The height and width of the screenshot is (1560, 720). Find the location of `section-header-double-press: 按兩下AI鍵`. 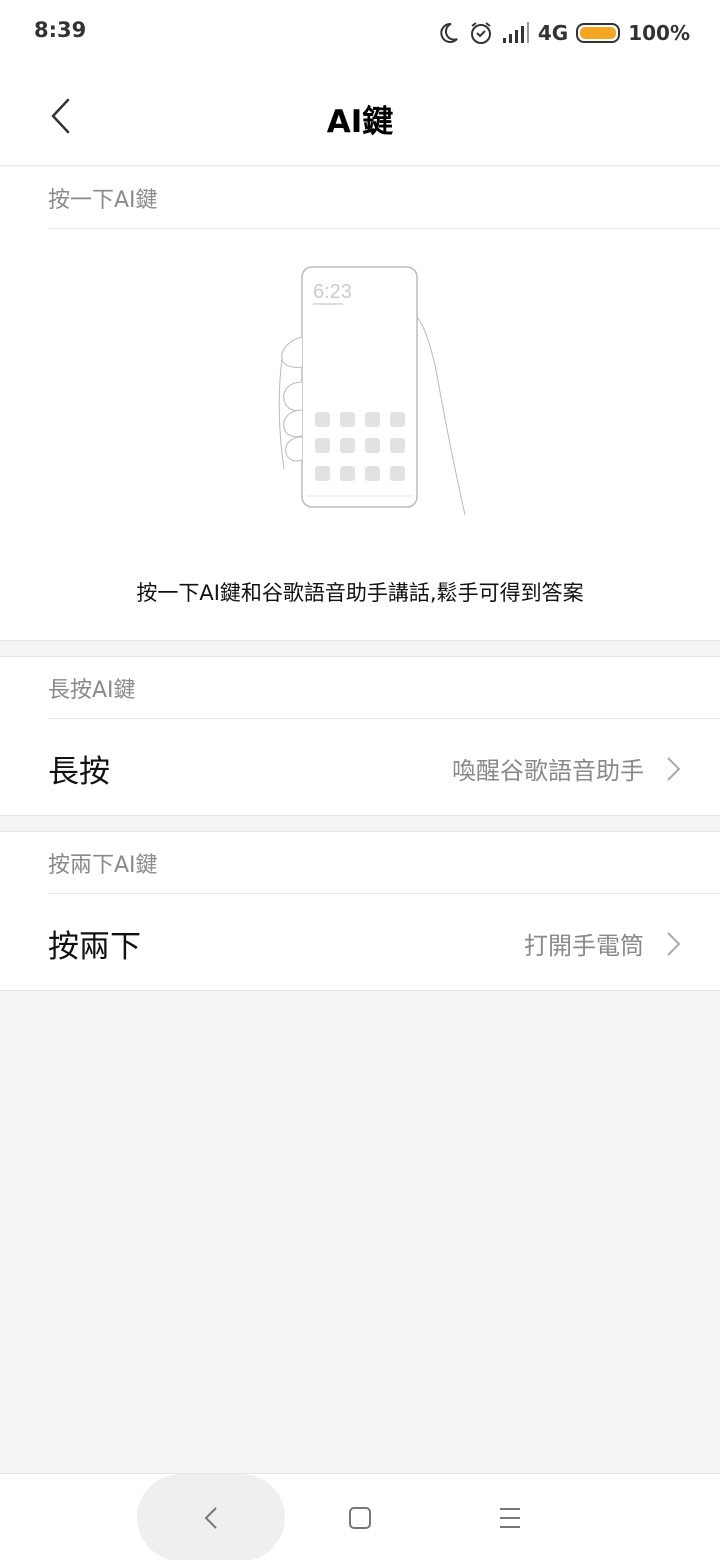

section-header-double-press: 按兩下AI鍵 is located at coordinates (360, 863).